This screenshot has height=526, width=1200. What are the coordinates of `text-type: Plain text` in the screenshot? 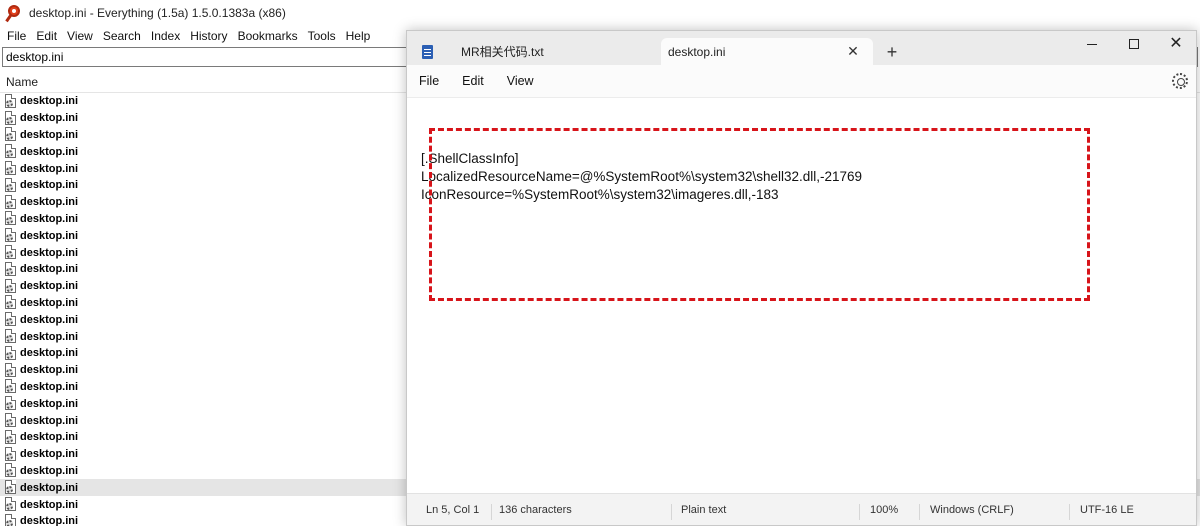 It's located at (704, 510).